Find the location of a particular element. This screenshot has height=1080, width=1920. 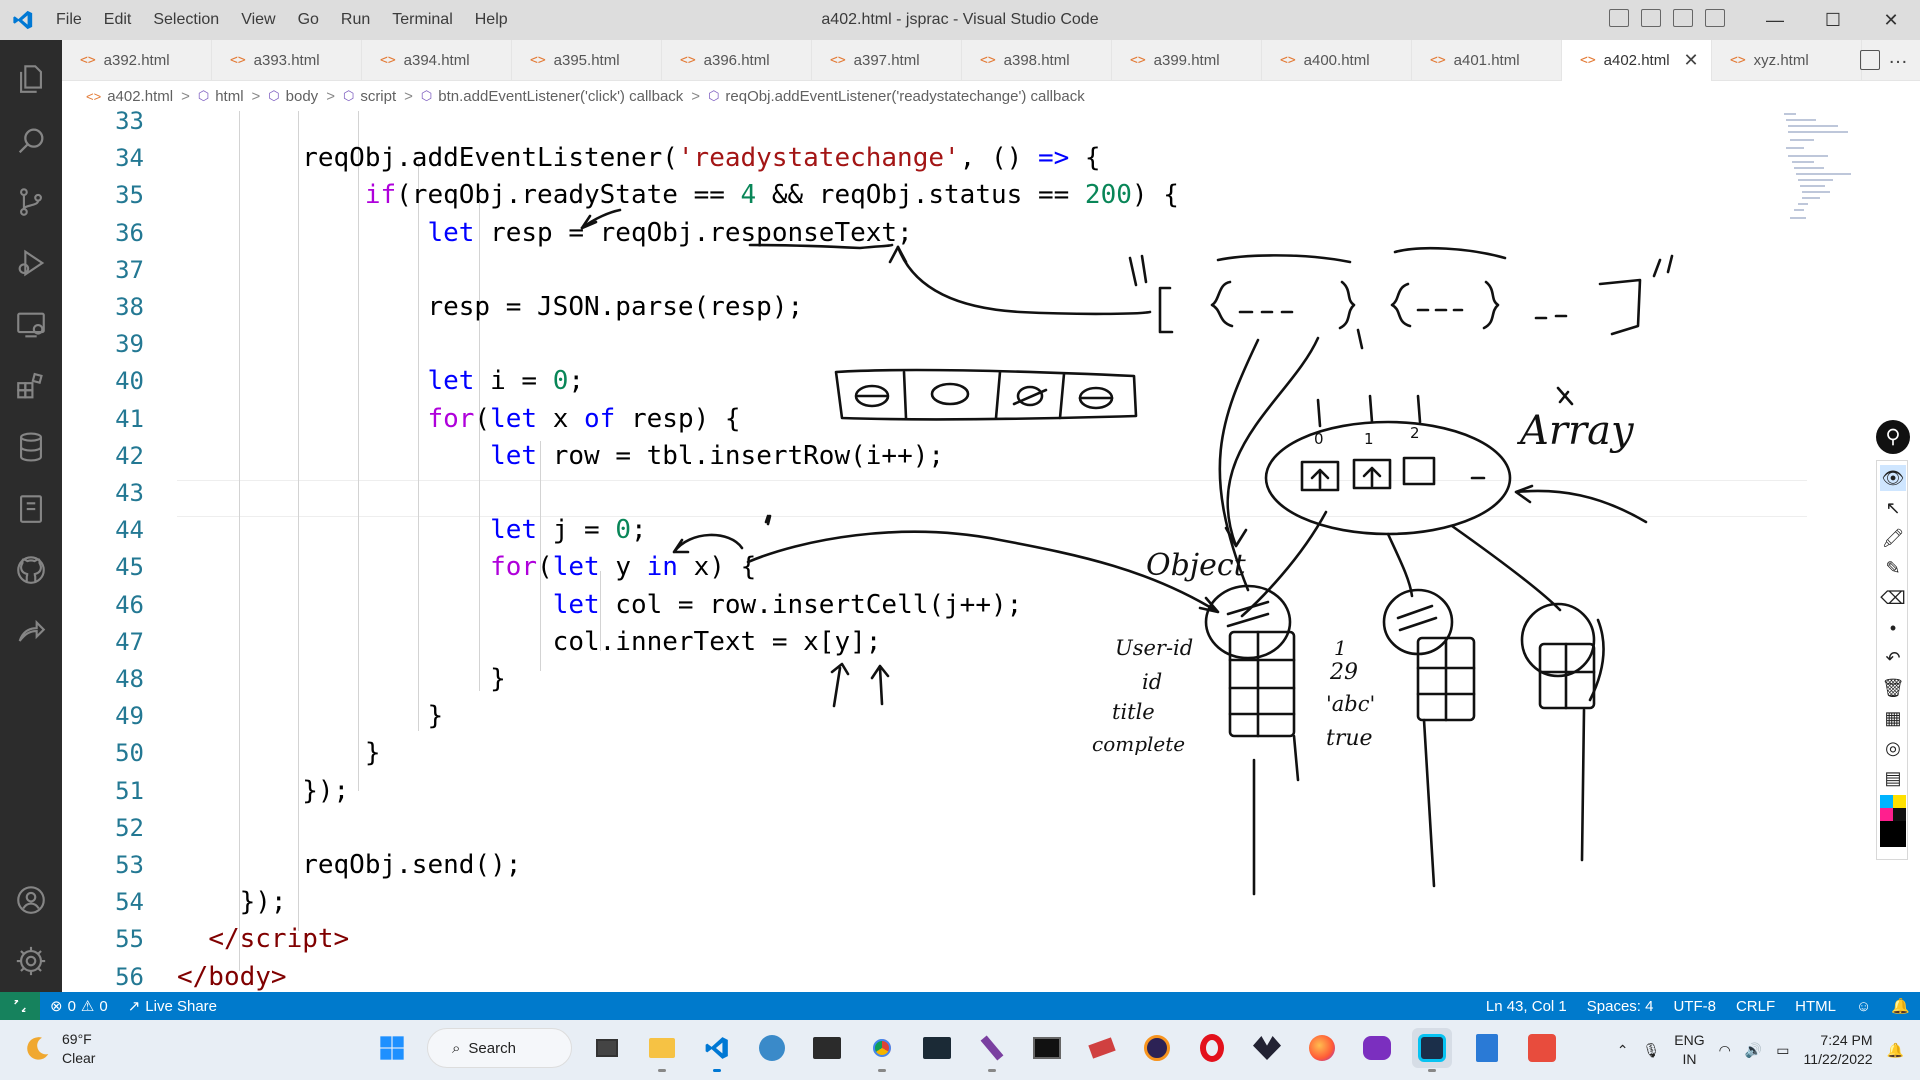

breadcrumb-item: ⬡ html > is located at coordinates (233, 96).